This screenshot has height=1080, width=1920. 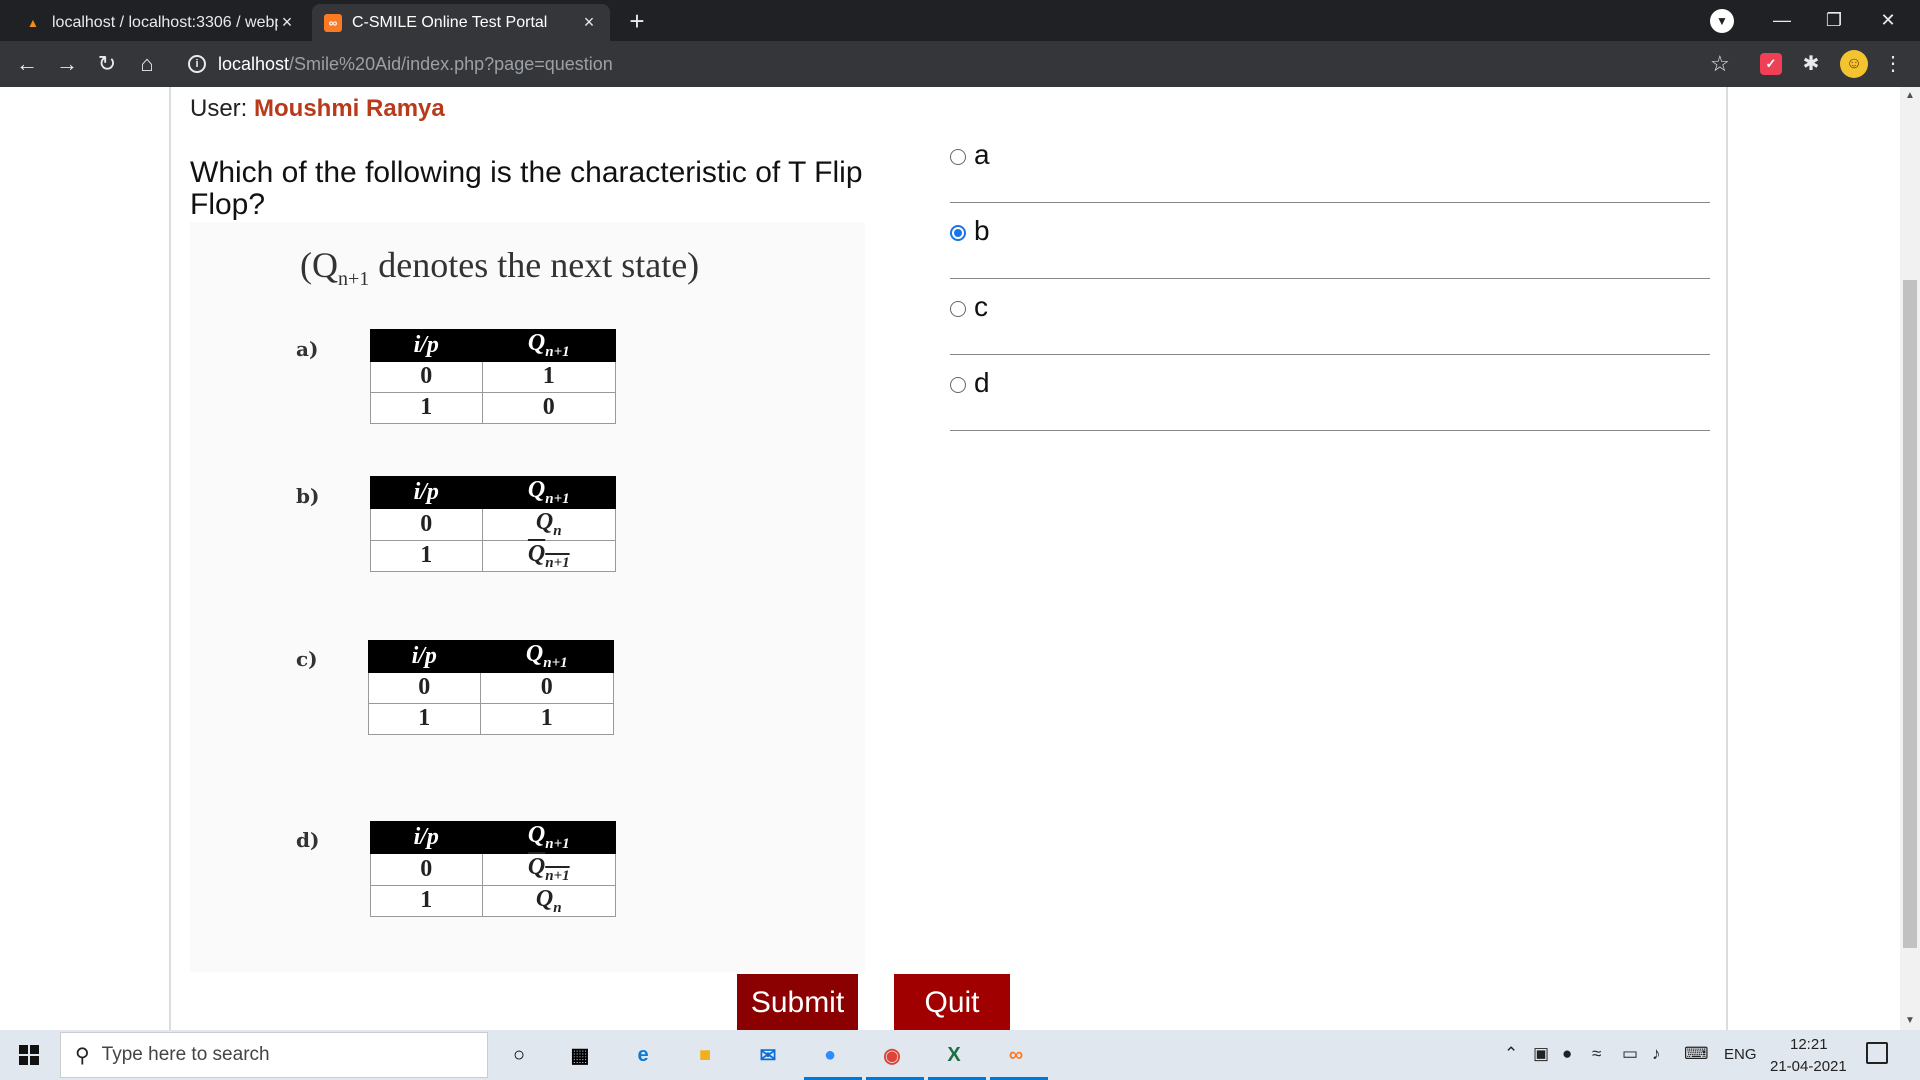 What do you see at coordinates (1893, 64) in the screenshot?
I see `menu-kebab-icon: ⋮` at bounding box center [1893, 64].